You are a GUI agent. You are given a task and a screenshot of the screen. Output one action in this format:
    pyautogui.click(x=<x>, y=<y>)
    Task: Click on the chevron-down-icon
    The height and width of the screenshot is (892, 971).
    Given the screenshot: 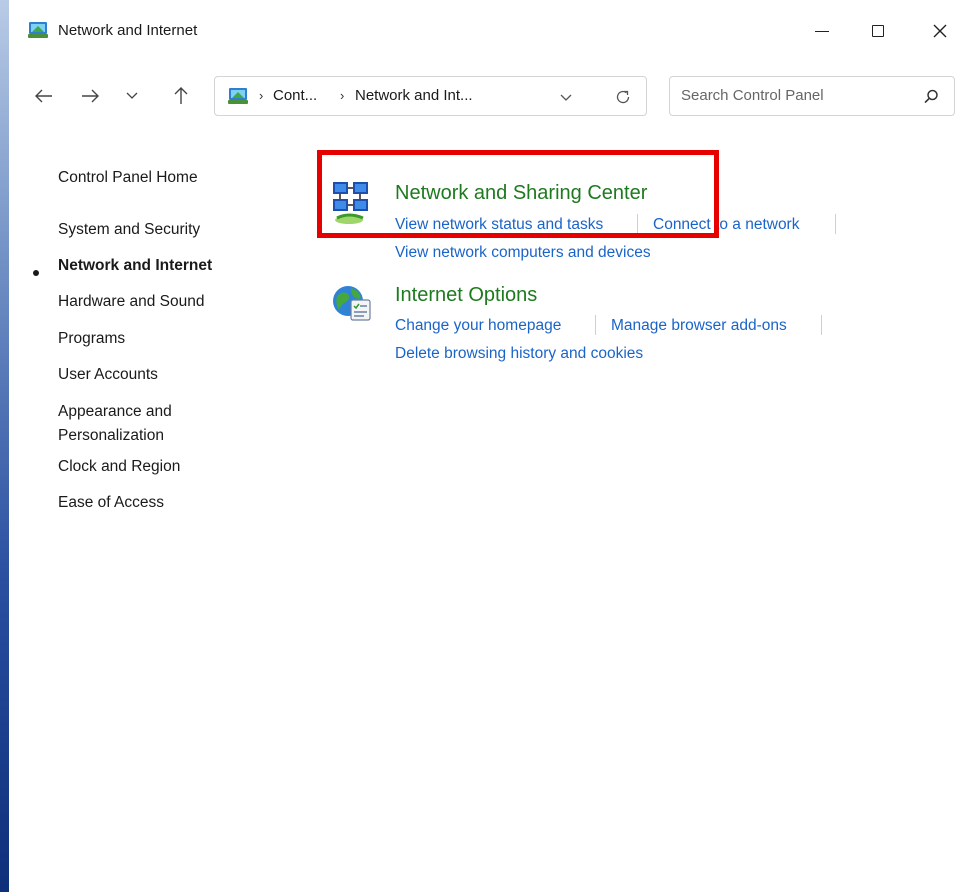 What is the action you would take?
    pyautogui.click(x=132, y=95)
    